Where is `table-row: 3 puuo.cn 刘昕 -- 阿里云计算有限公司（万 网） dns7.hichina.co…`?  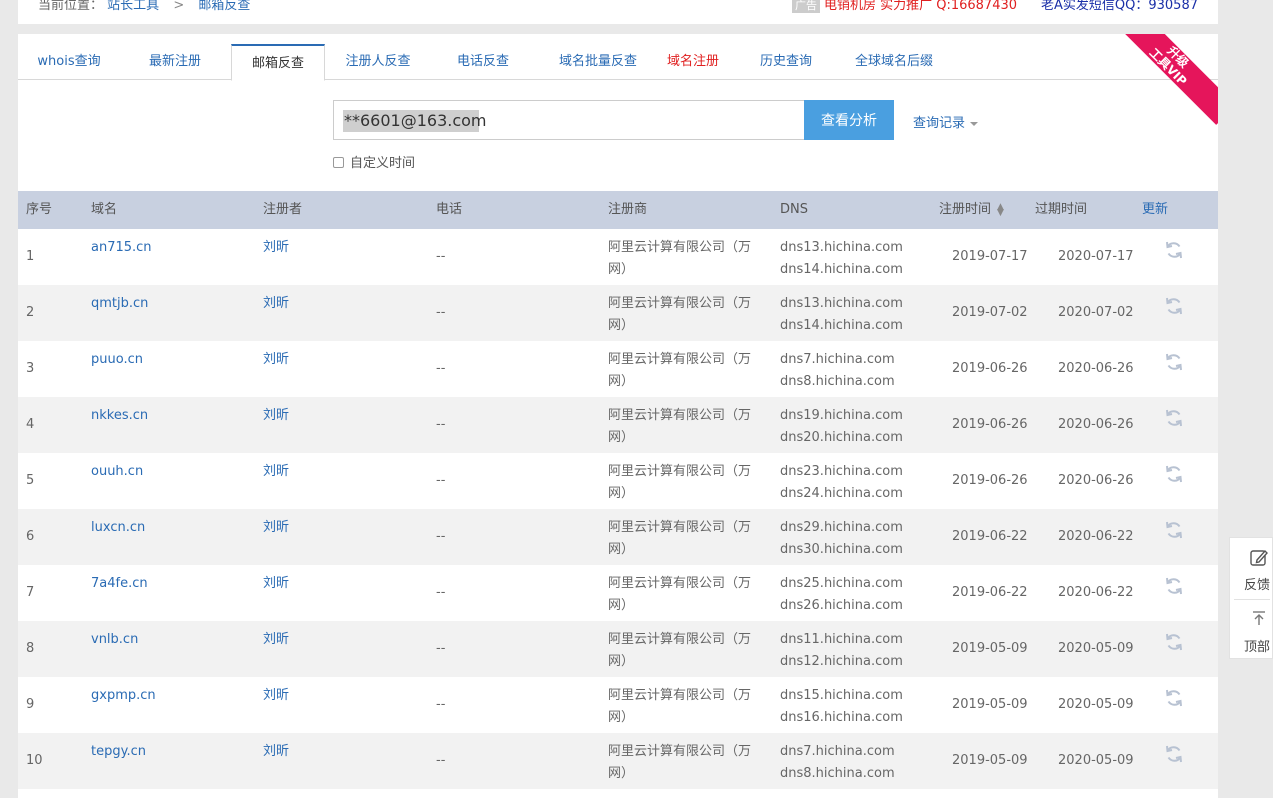
table-row: 3 puuo.cn 刘昕 -- 阿里云计算有限公司（万 网） dns7.hichina.co… is located at coordinates (618, 369).